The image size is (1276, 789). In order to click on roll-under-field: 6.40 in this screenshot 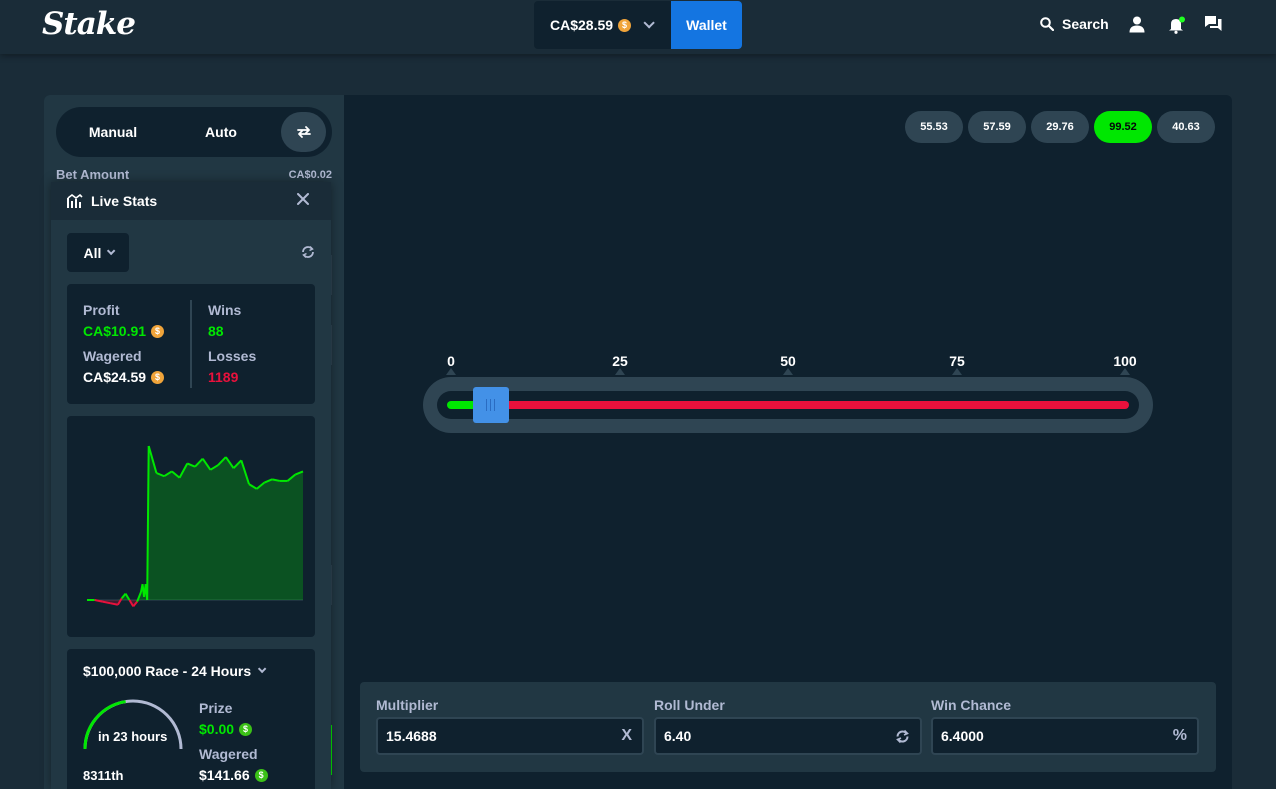, I will do `click(788, 736)`.